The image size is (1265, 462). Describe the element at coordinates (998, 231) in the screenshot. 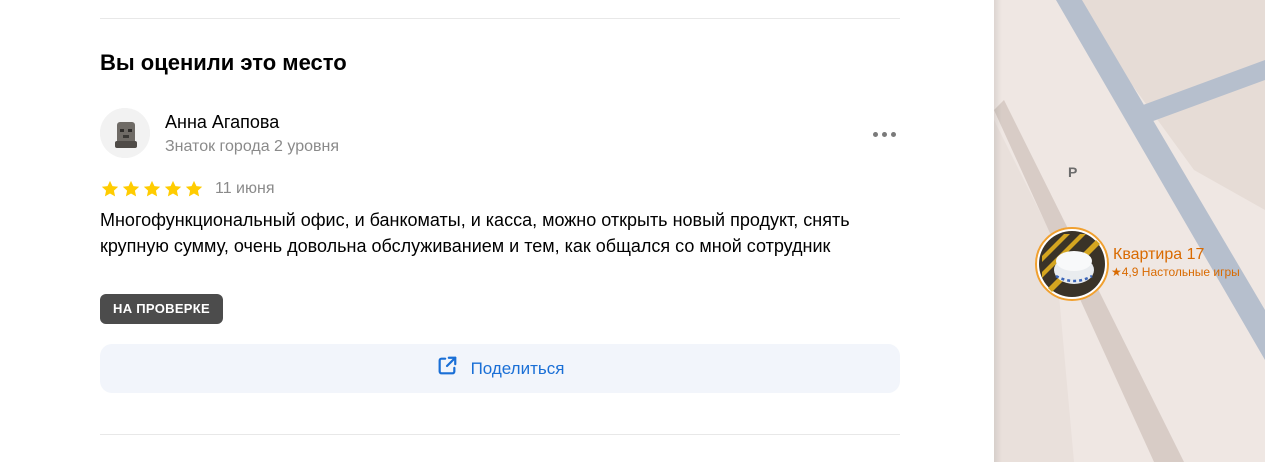

I see `map-edge-shadow` at that location.